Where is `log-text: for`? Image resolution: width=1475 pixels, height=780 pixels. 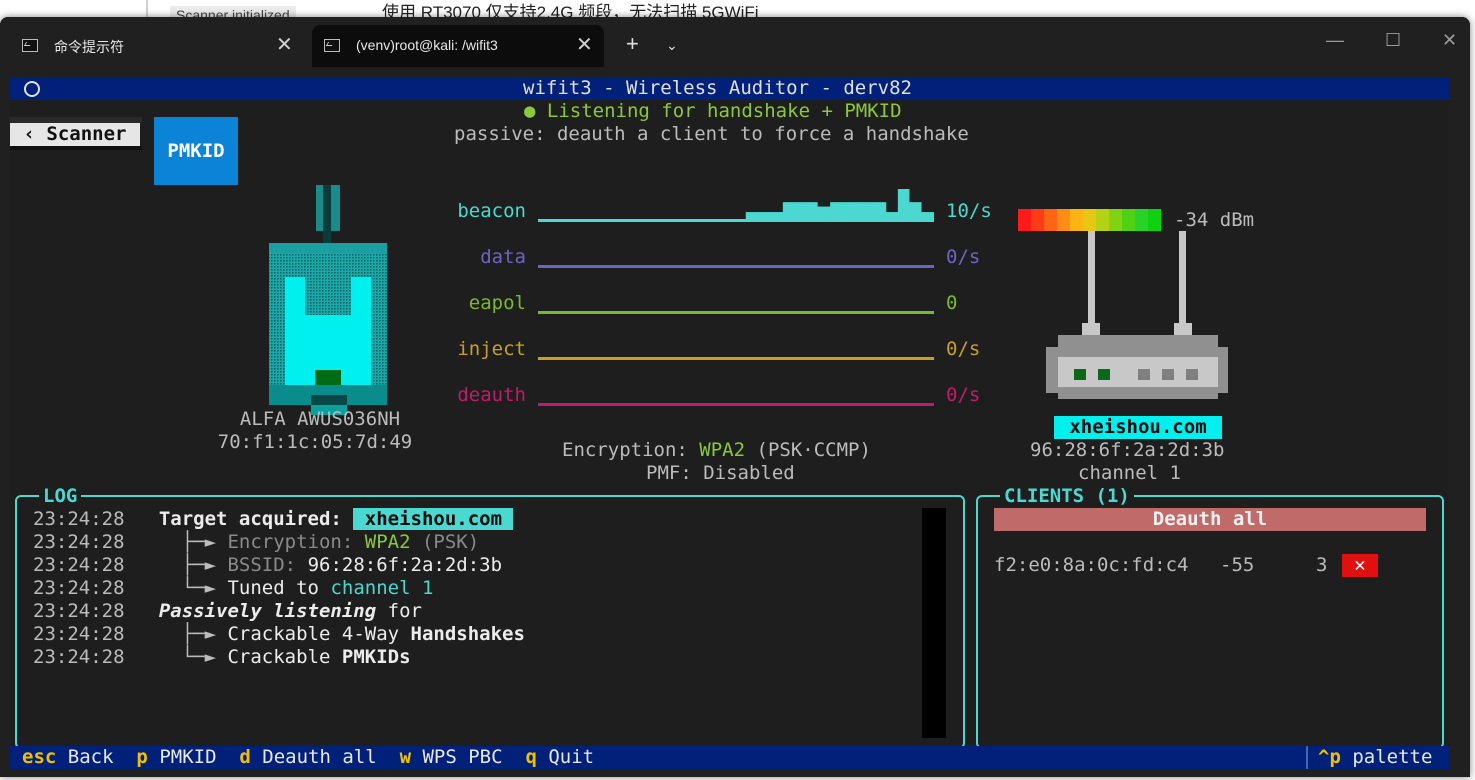
log-text: for is located at coordinates (399, 611).